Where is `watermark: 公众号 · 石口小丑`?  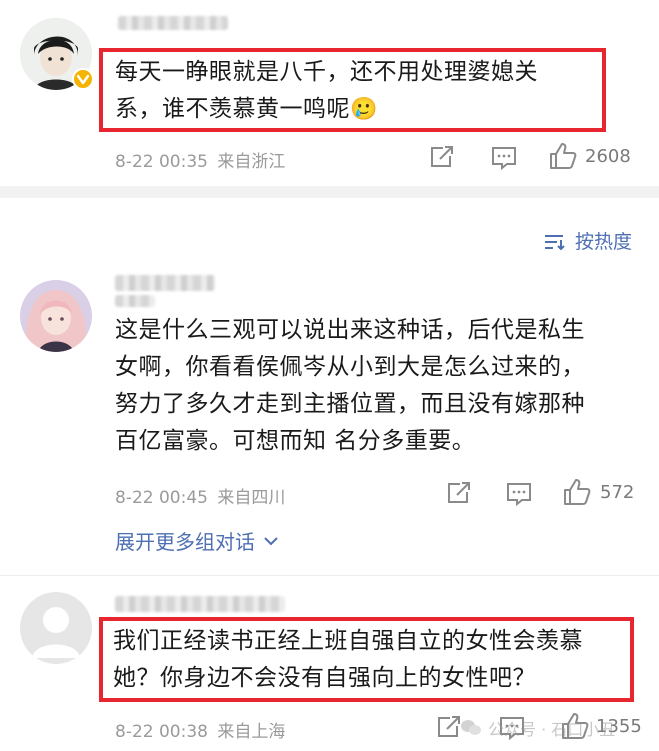 watermark: 公众号 · 石口小丑 is located at coordinates (537, 728).